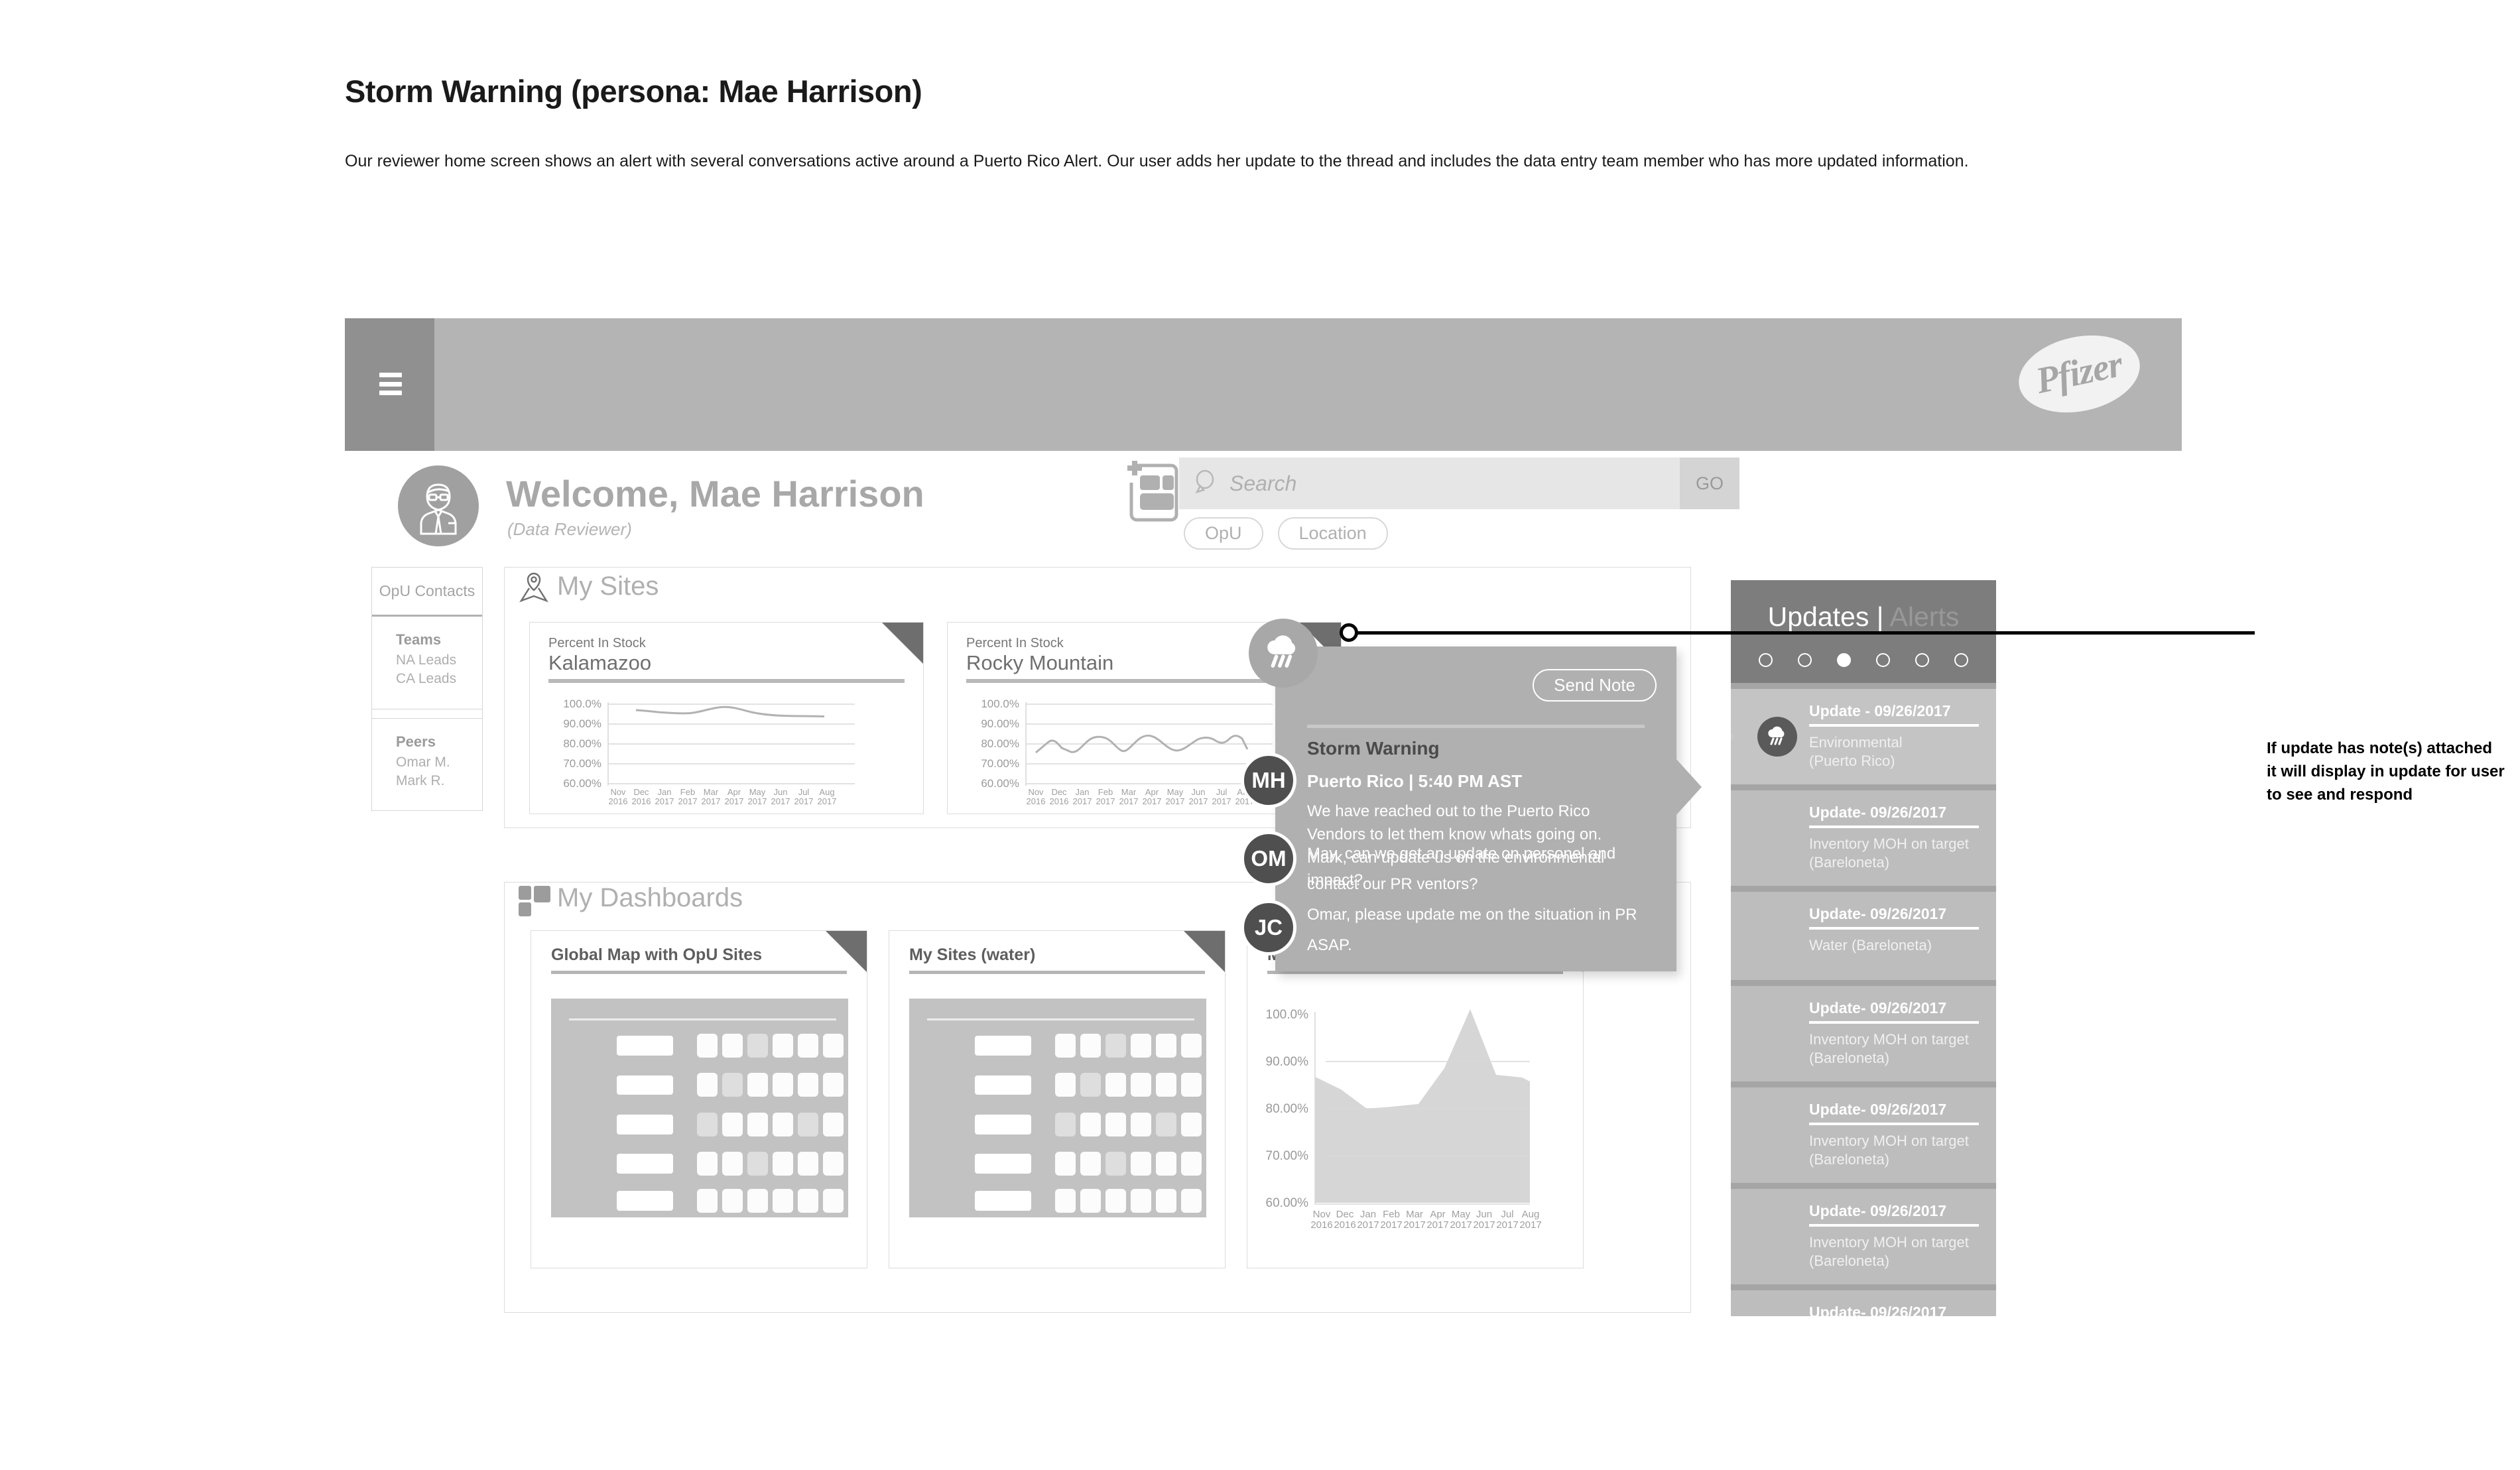 This screenshot has width=2520, height=1470. Describe the element at coordinates (534, 903) in the screenshot. I see `my-dashboards-icon` at that location.